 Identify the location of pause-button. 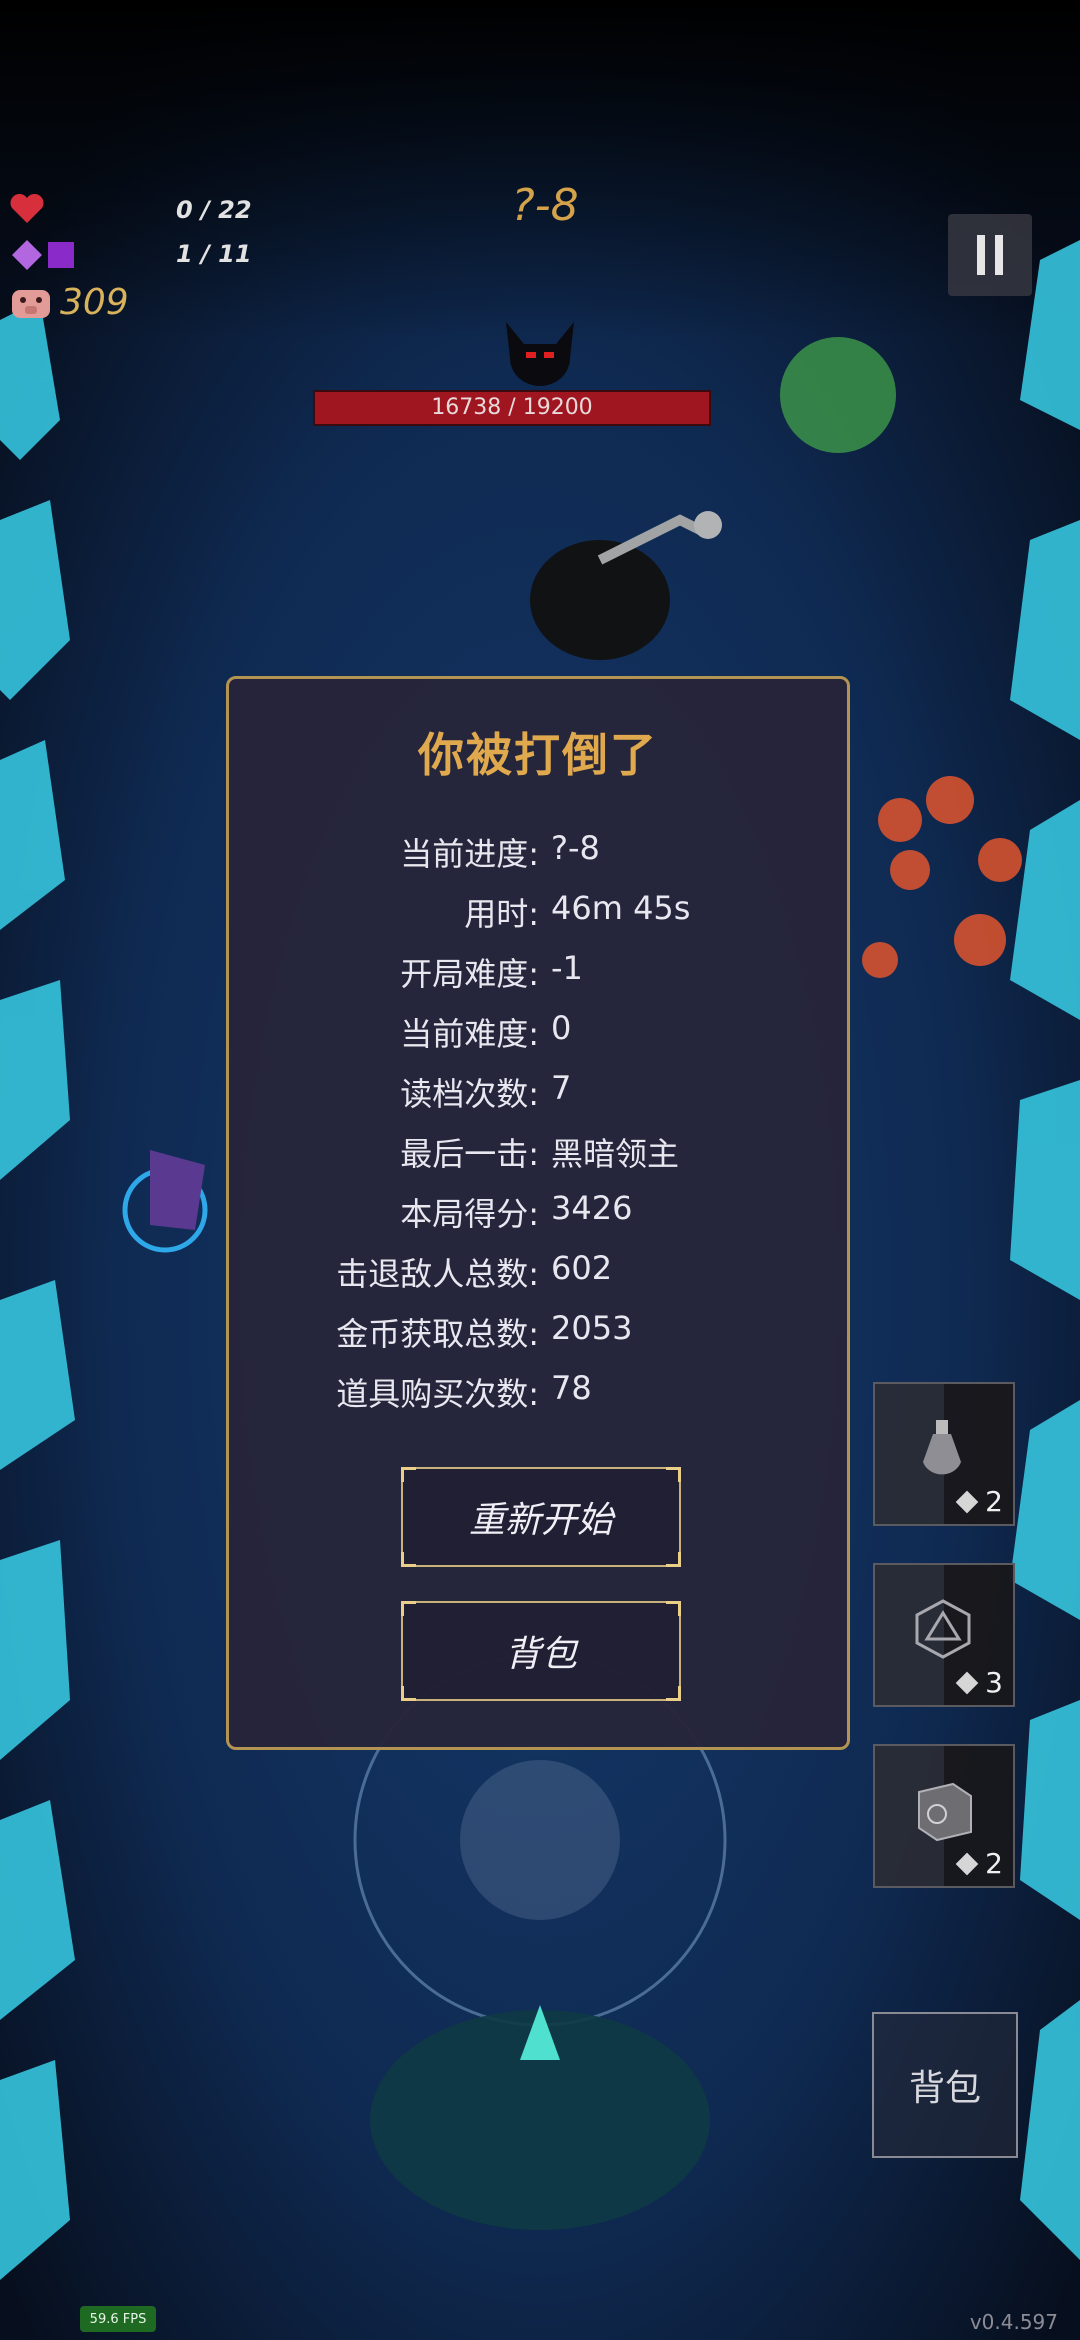
(990, 255).